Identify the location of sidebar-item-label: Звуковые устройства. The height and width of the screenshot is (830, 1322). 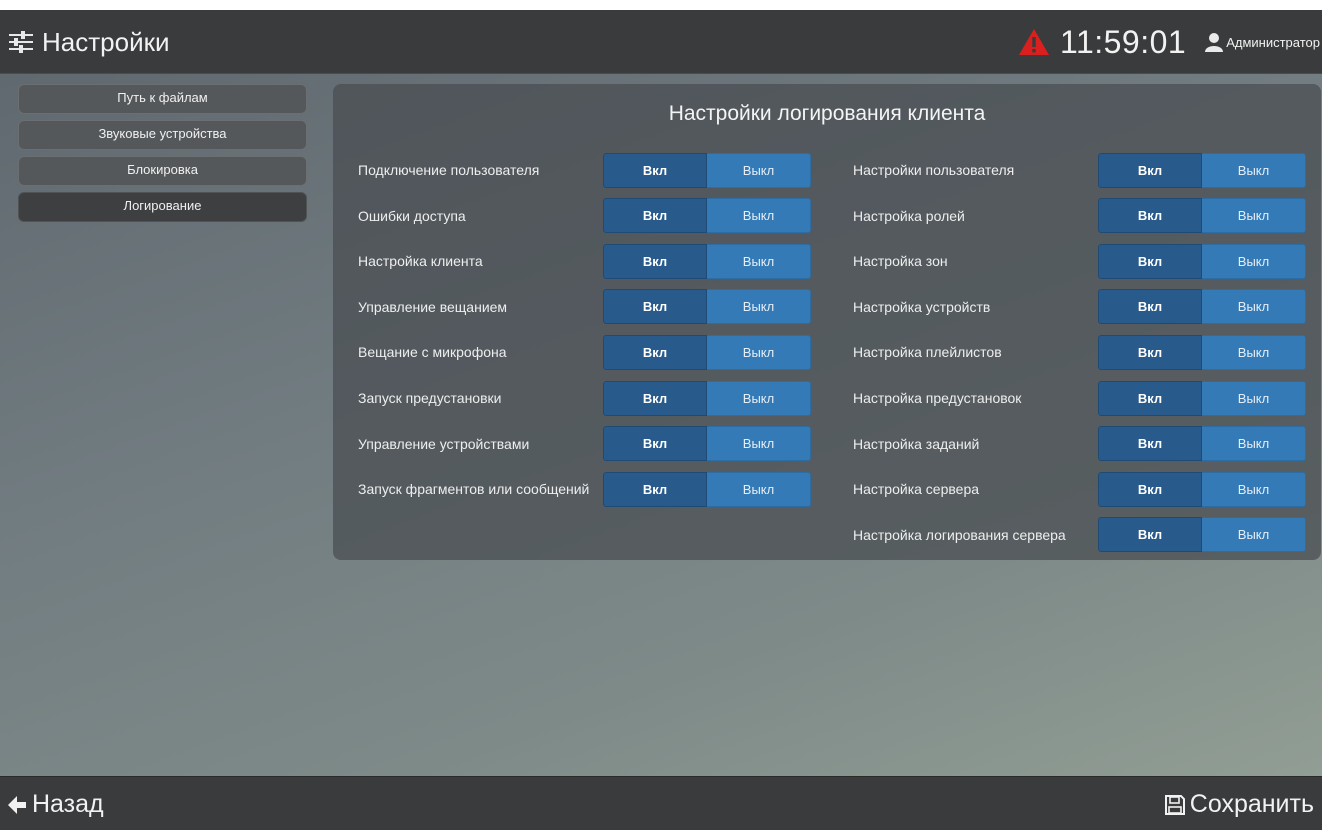
(162, 133).